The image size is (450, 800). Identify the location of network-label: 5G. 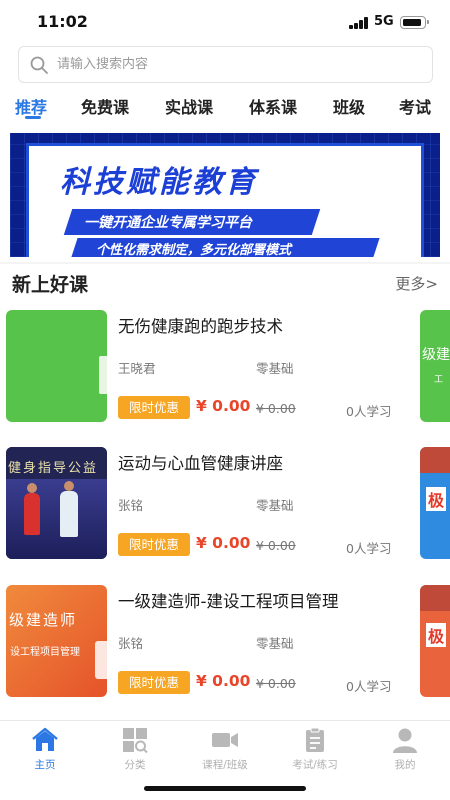
(384, 21).